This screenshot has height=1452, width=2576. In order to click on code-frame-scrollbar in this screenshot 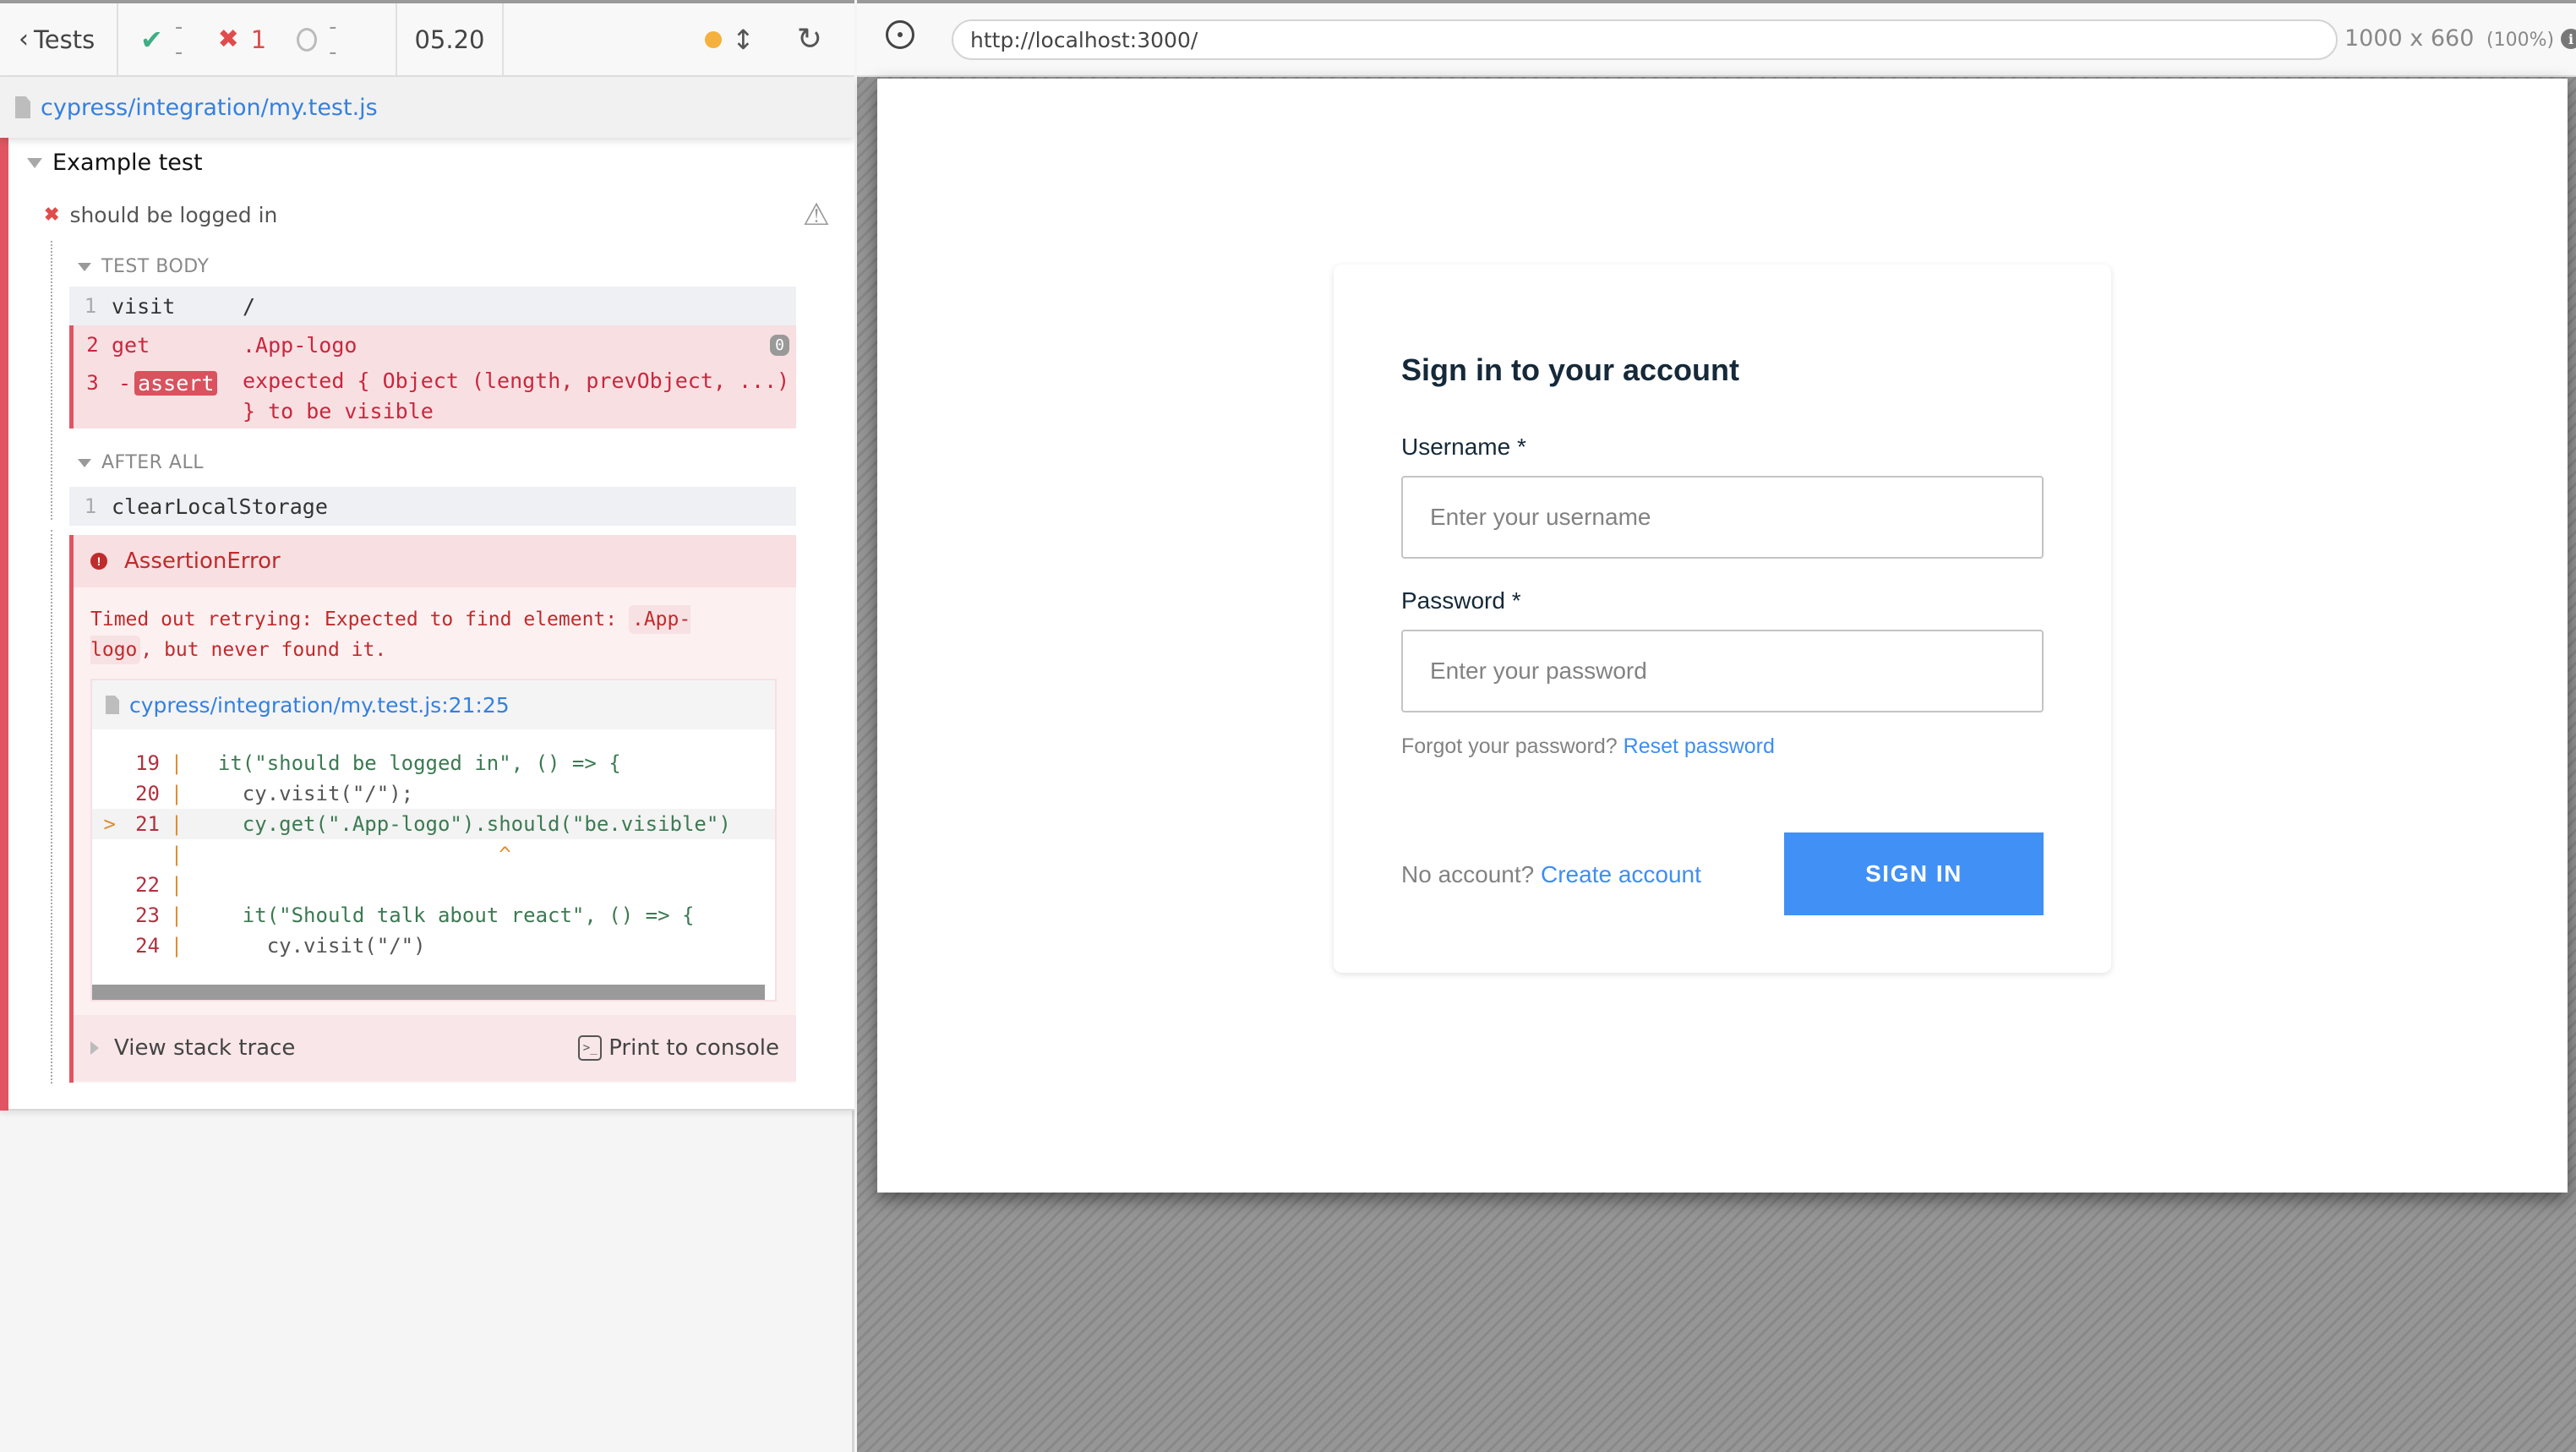, I will do `click(428, 993)`.